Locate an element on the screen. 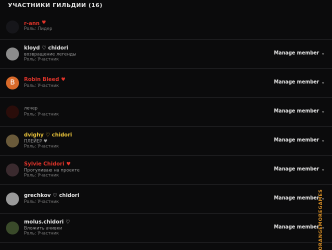  member-name: grechkov ♡ chidori is located at coordinates (52, 196).